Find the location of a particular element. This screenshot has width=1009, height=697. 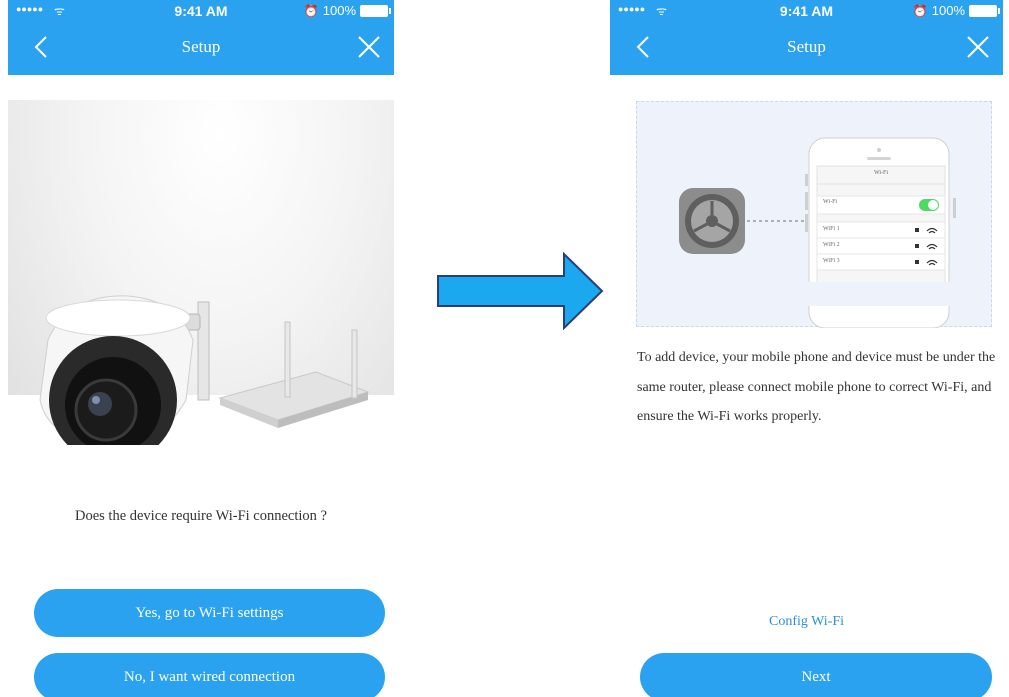

next-button: Next is located at coordinates (816, 675).